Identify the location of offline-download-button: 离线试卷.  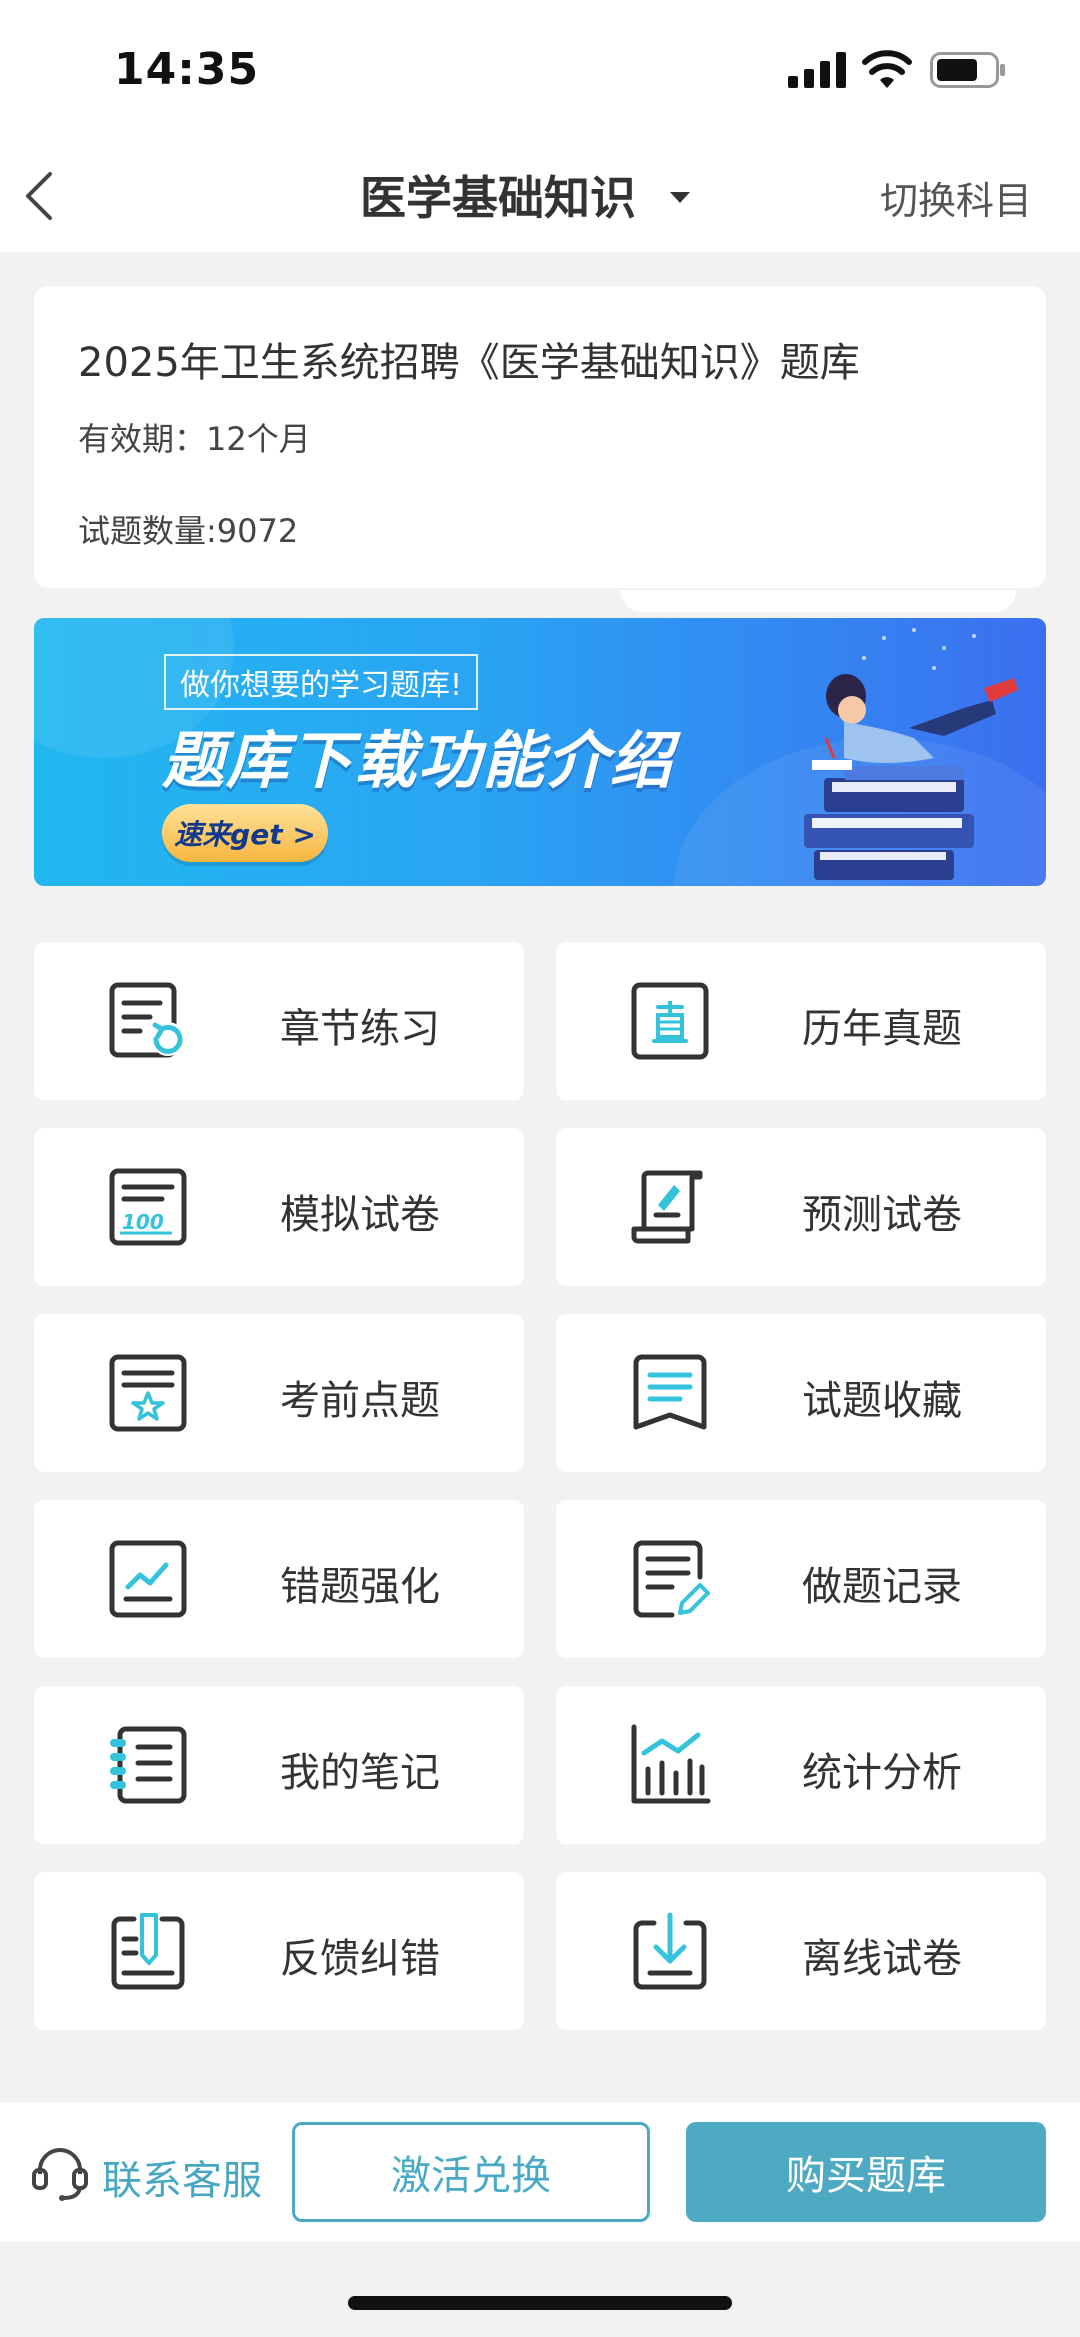
(801, 1951).